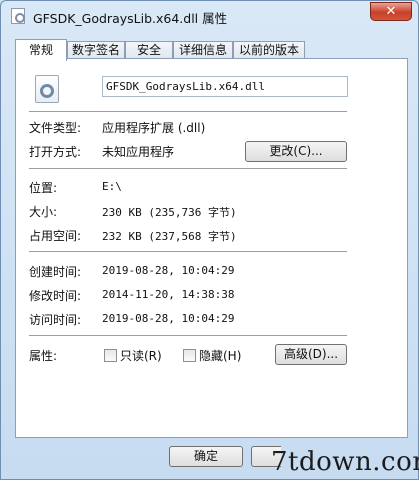 The image size is (419, 480). Describe the element at coordinates (55, 236) in the screenshot. I see `size-on-disk-label: 占用空间:` at that location.